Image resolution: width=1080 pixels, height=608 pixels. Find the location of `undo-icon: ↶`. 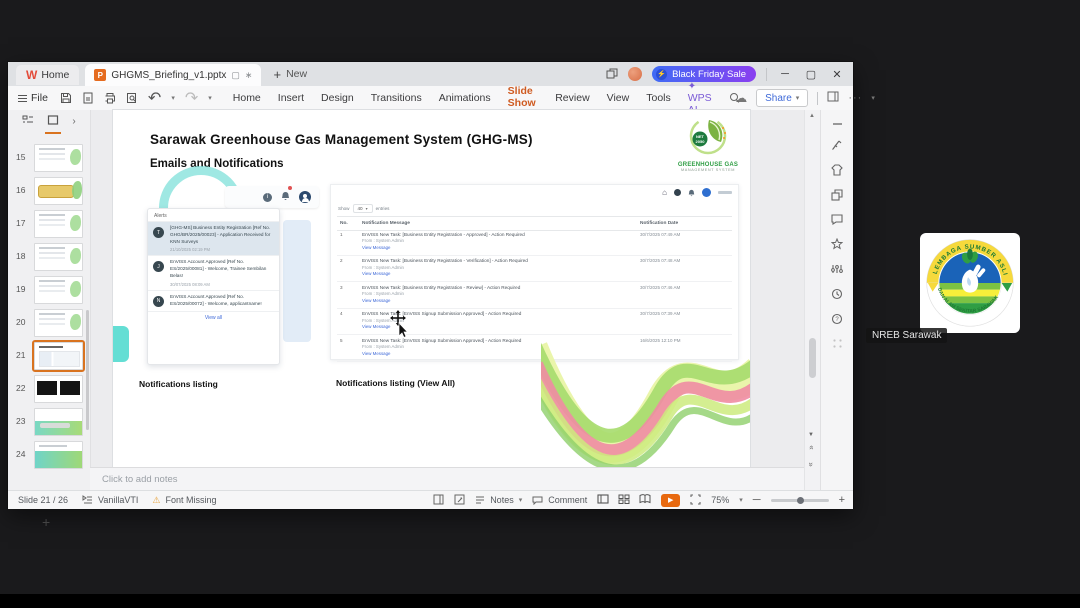

undo-icon: ↶ is located at coordinates (154, 98).